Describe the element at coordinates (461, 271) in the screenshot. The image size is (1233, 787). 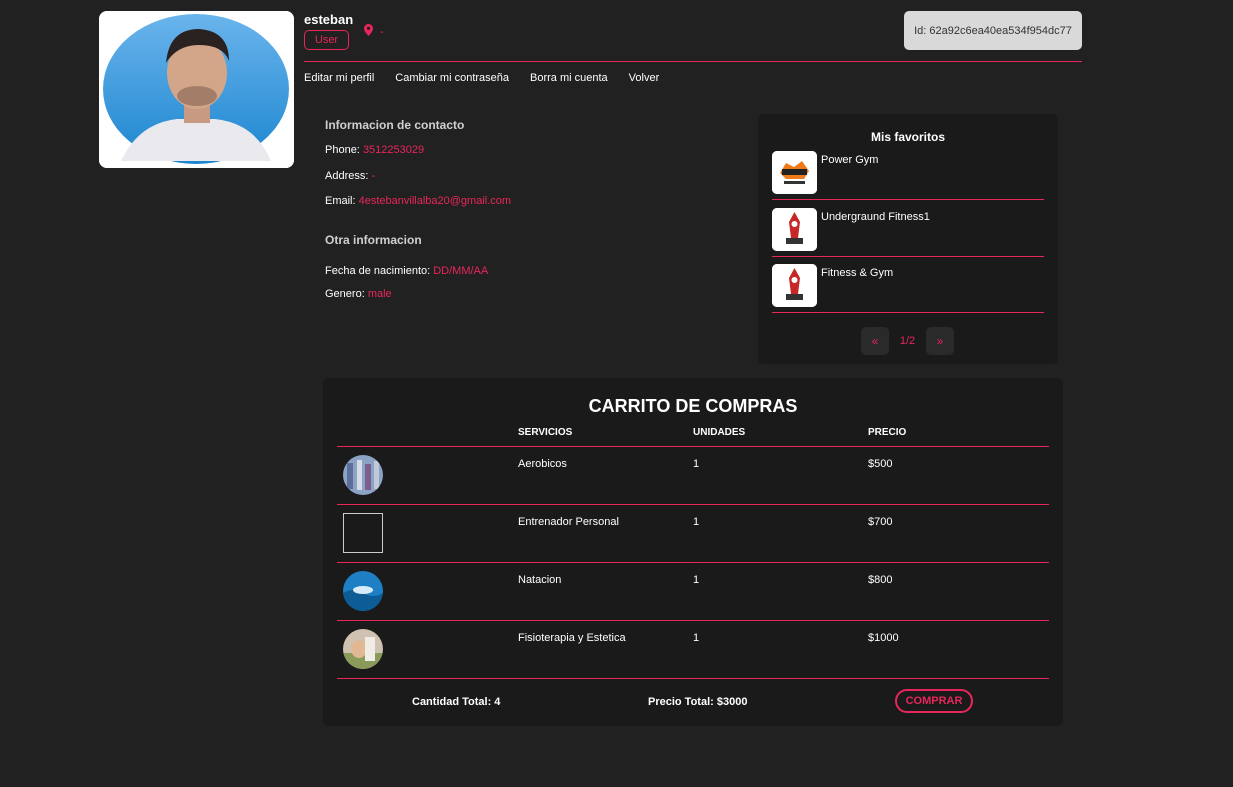
I see `birthdate-value: DD/MM/AA` at that location.